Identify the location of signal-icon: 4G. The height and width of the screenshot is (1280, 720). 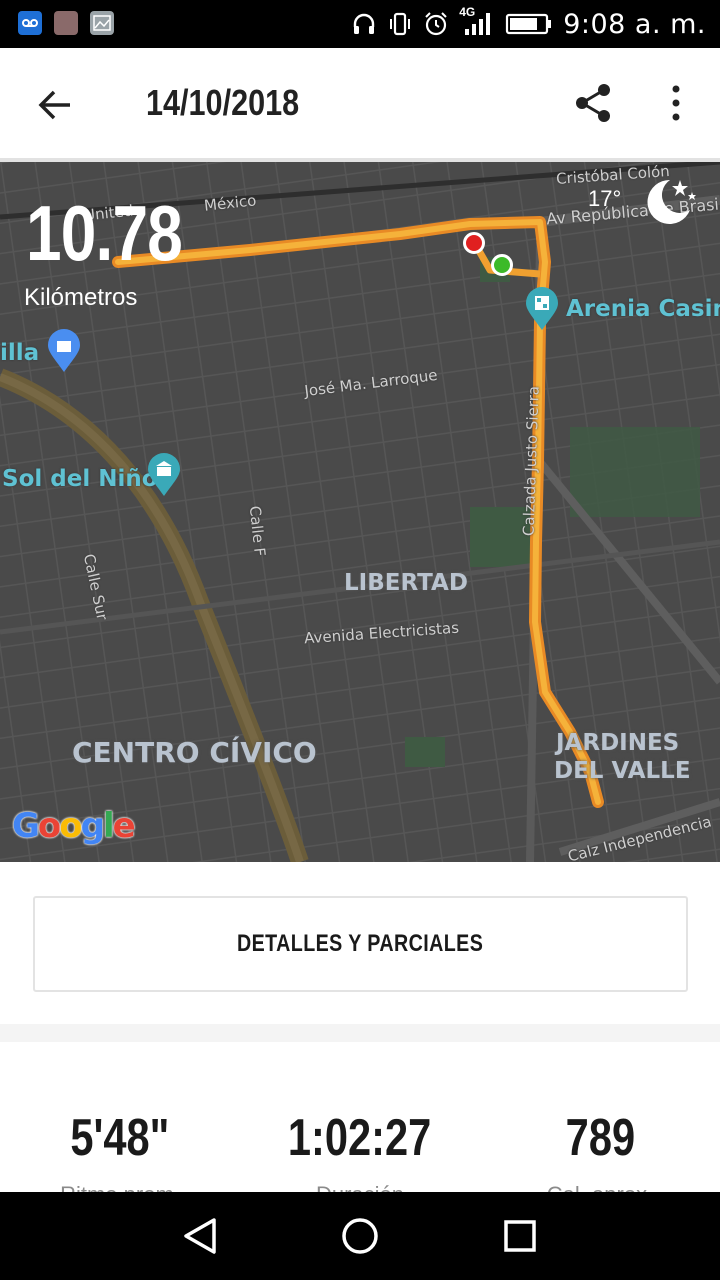
(477, 21).